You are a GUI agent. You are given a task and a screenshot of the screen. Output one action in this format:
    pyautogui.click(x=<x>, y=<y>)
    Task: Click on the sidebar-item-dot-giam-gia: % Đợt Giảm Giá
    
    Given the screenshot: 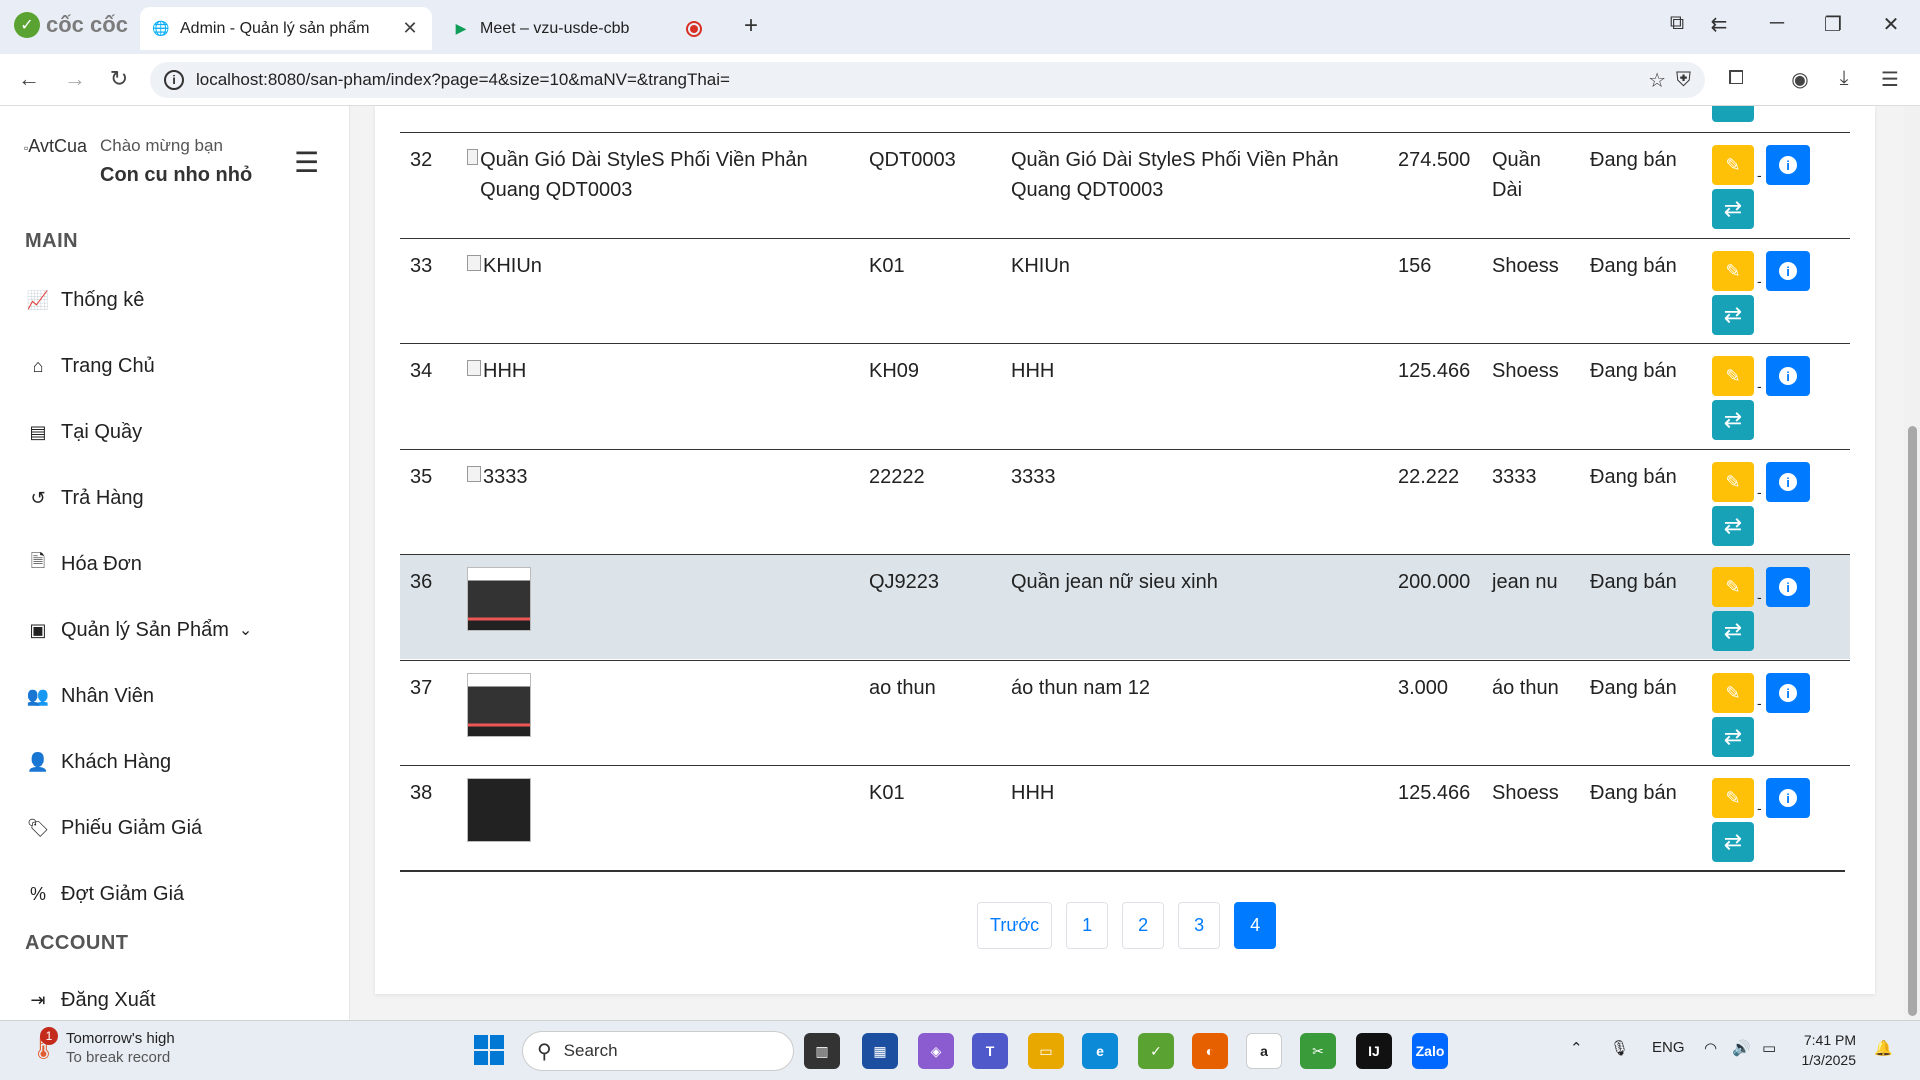 What is the action you would take?
    pyautogui.click(x=175, y=894)
    